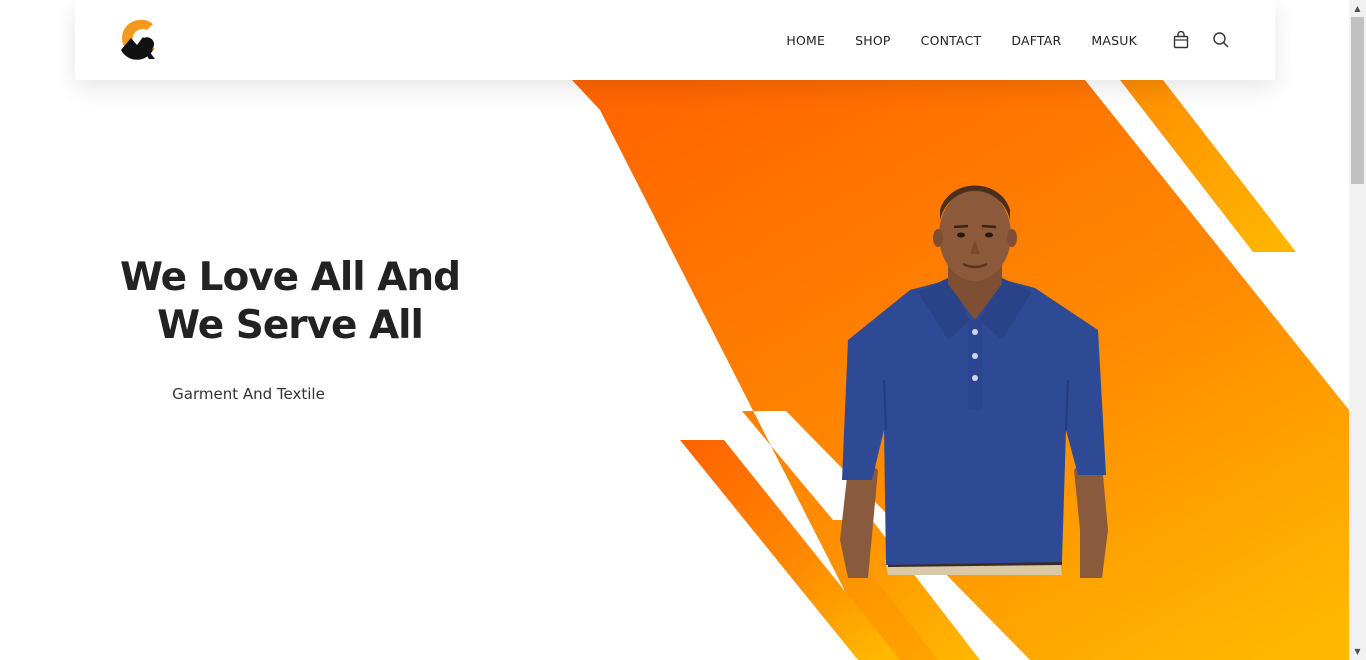 This screenshot has height=660, width=1366. Describe the element at coordinates (290, 302) in the screenshot. I see `hero-headline: We Love All And We Serve All` at that location.